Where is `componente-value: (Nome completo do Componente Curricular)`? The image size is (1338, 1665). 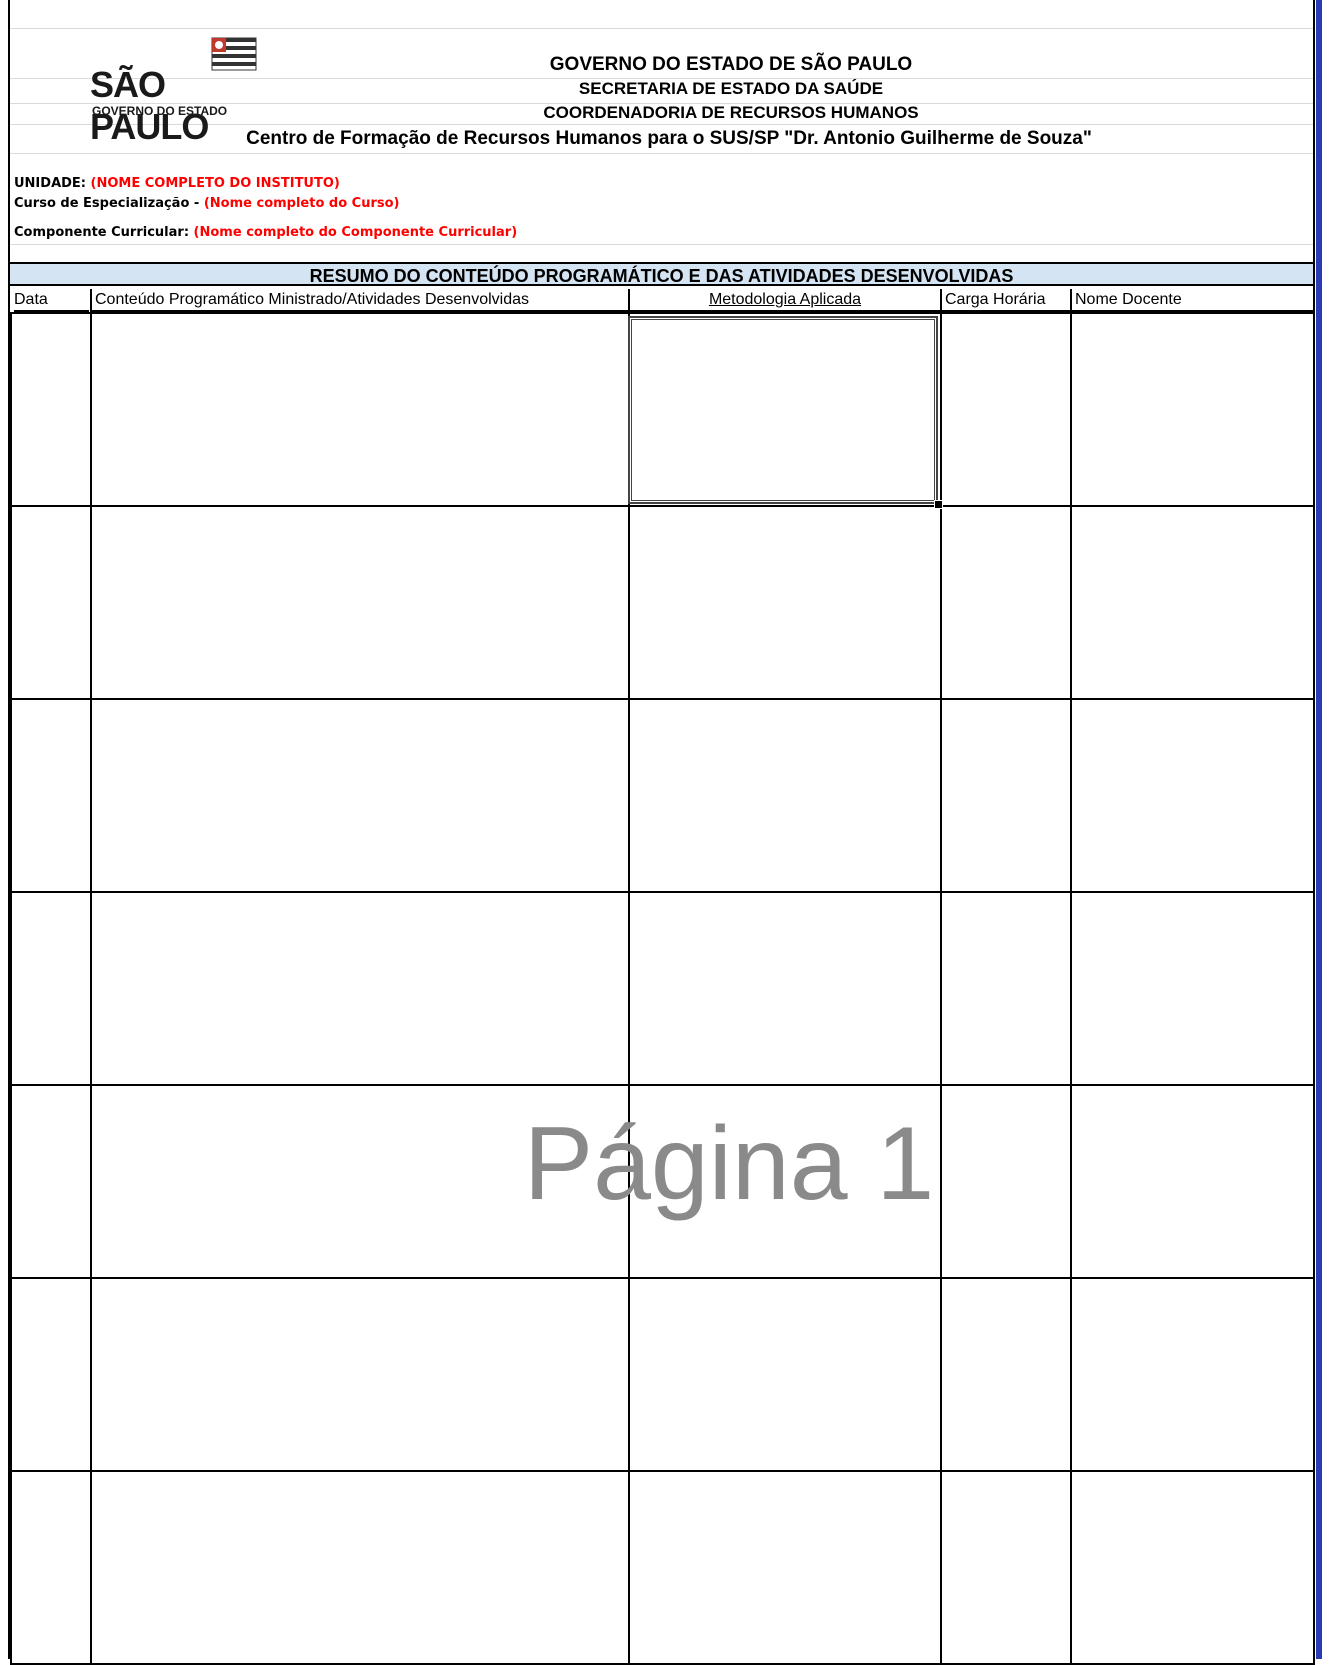
componente-value: (Nome completo do Componente Curricular) is located at coordinates (355, 232).